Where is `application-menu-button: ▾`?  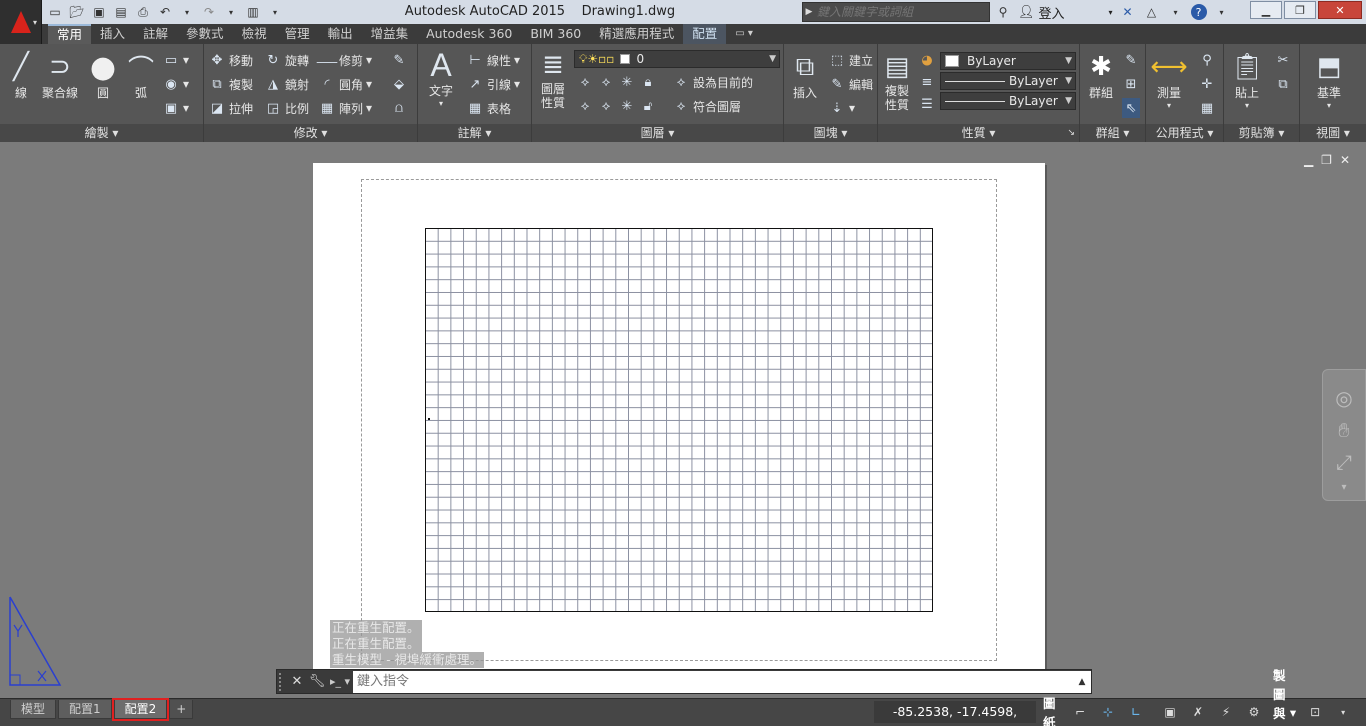
application-menu-button: ▾ is located at coordinates (21, 22).